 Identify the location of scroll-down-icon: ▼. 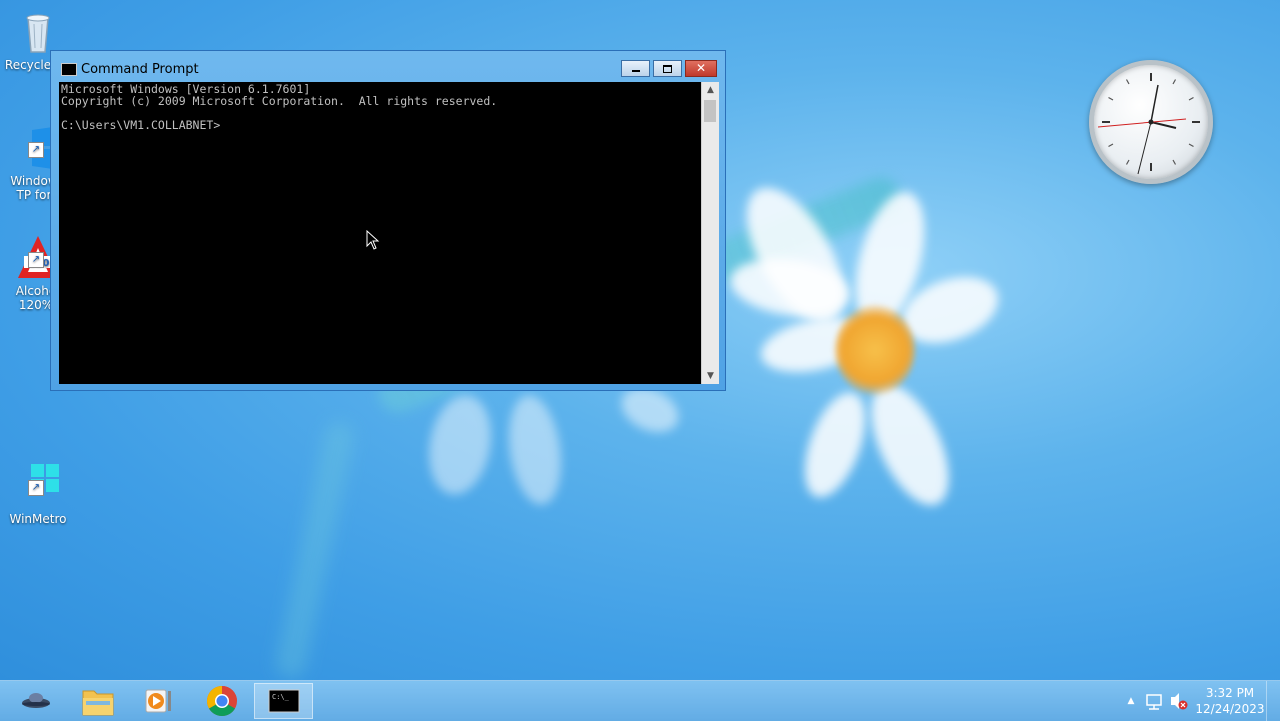
(710, 376).